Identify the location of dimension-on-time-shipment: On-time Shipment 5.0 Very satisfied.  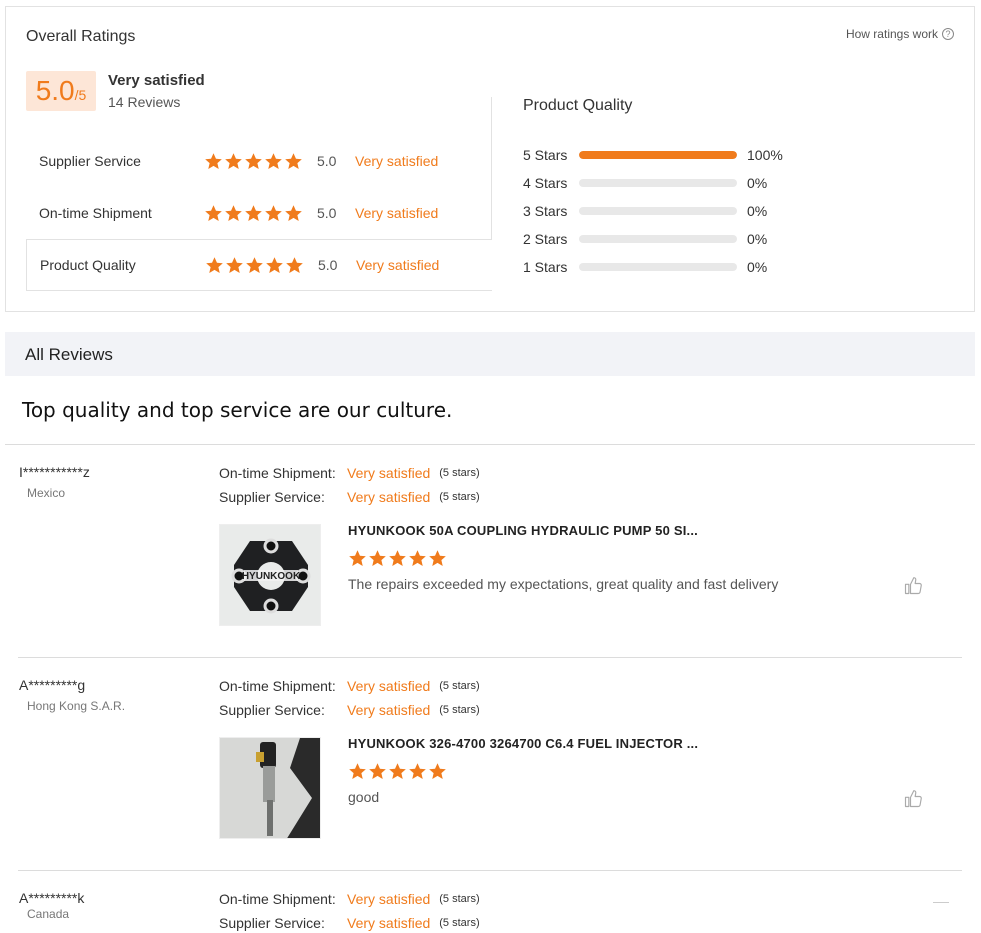
(259, 213).